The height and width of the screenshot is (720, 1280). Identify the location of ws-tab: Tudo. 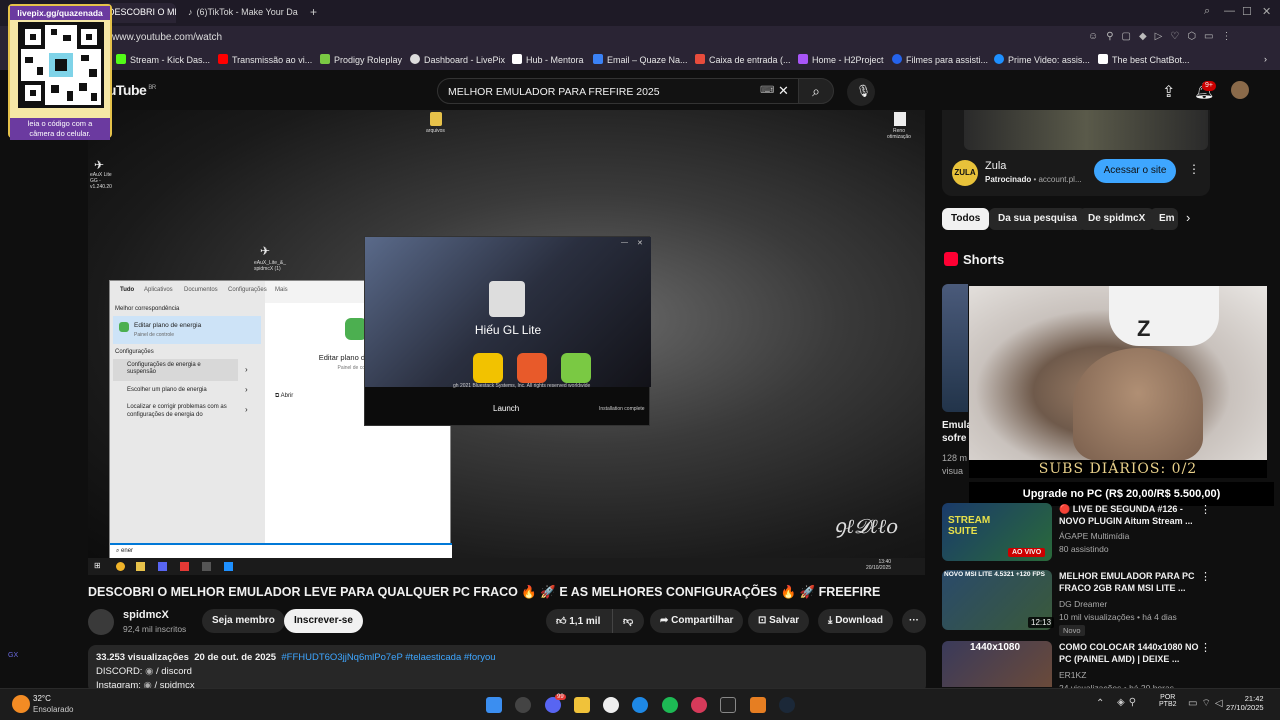
(127, 290).